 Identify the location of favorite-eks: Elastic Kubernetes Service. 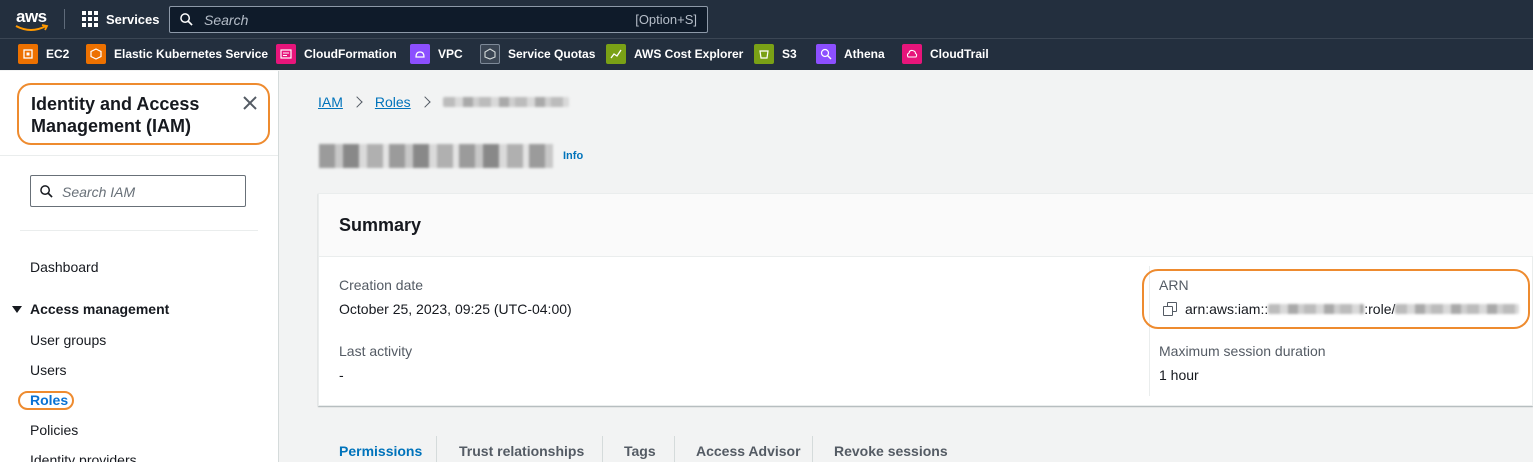
(177, 54).